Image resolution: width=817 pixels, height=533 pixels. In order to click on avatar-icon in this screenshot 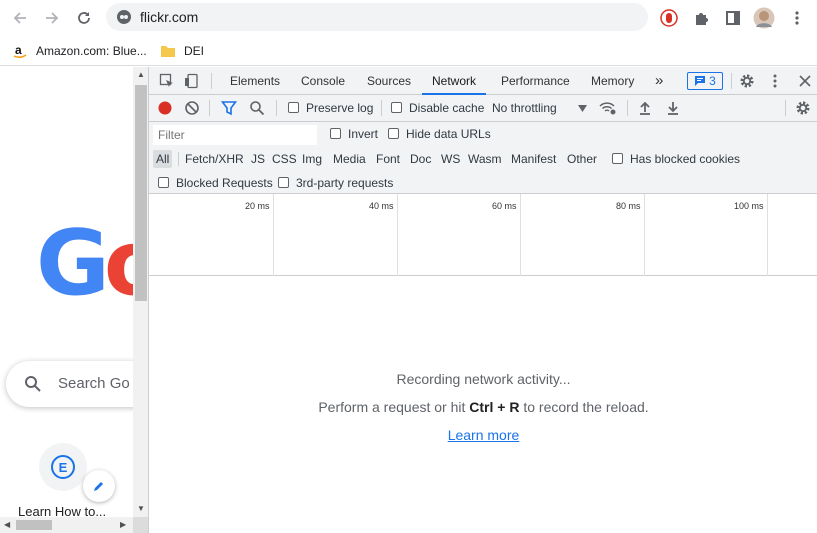, I will do `click(764, 18)`.